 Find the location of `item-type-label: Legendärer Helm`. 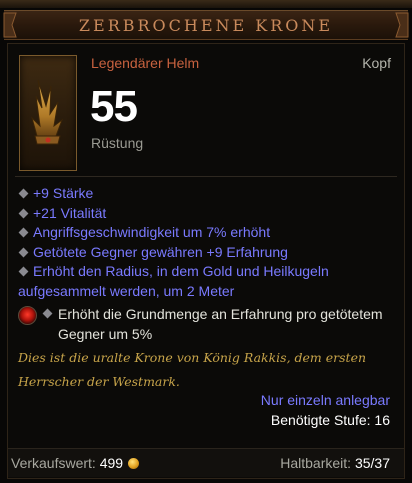

item-type-label: Legendärer Helm is located at coordinates (145, 63).